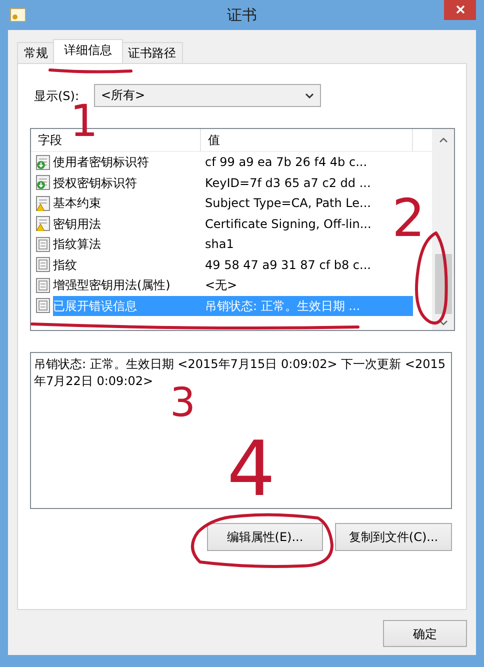 The image size is (484, 667). Describe the element at coordinates (443, 140) in the screenshot. I see `scroll-up-icon` at that location.